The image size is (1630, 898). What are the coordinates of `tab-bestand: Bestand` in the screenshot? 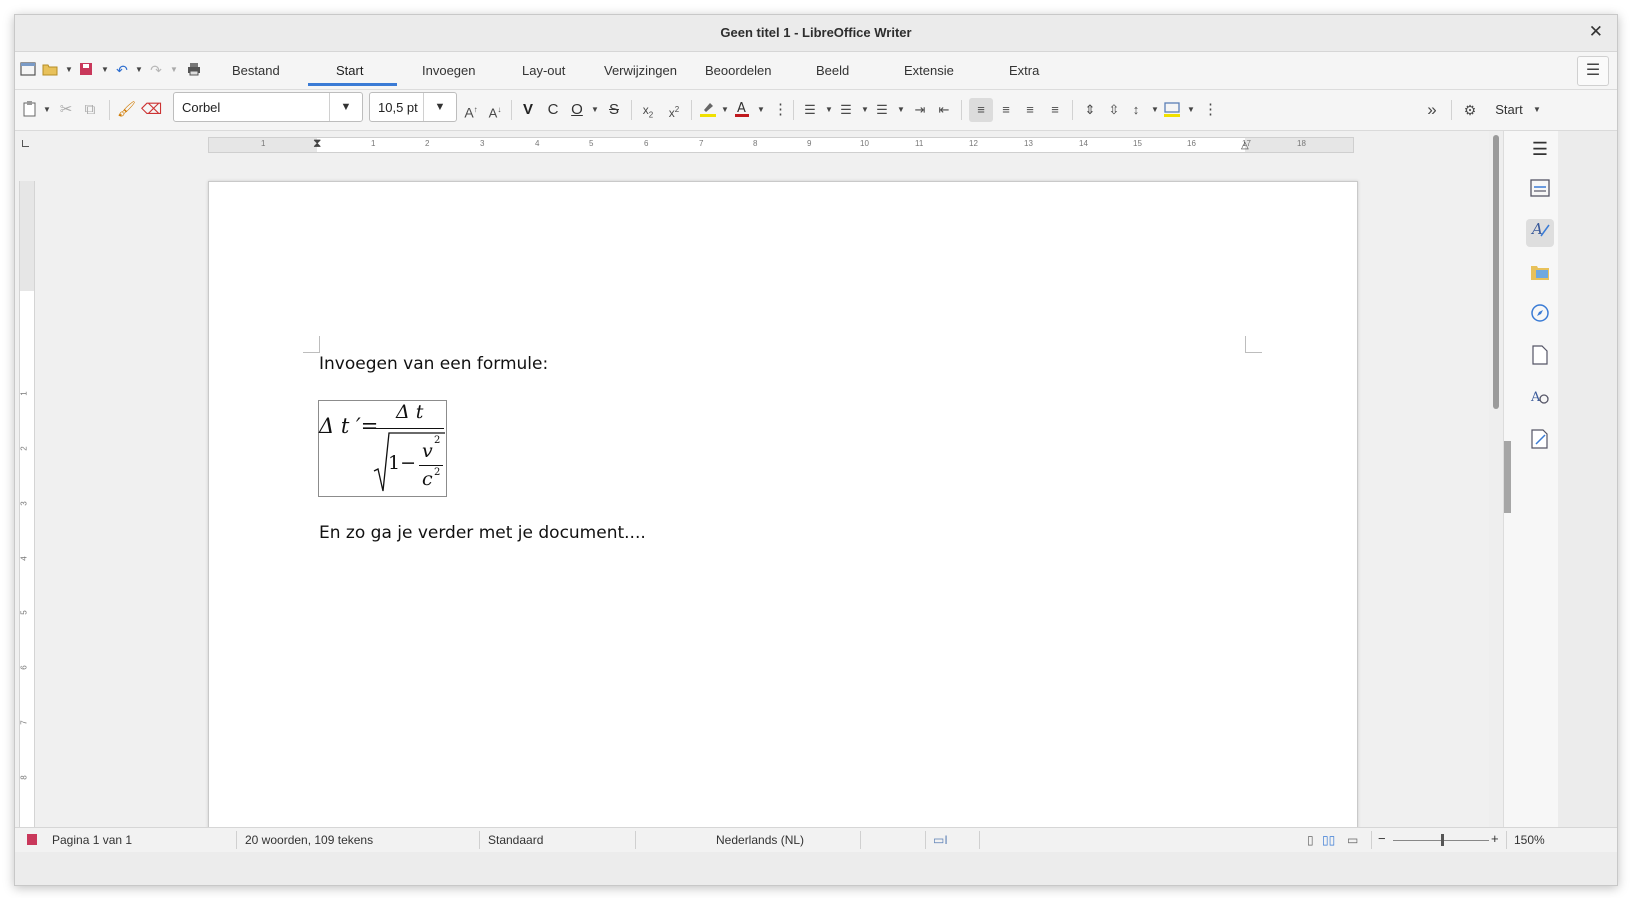 It's located at (256, 70).